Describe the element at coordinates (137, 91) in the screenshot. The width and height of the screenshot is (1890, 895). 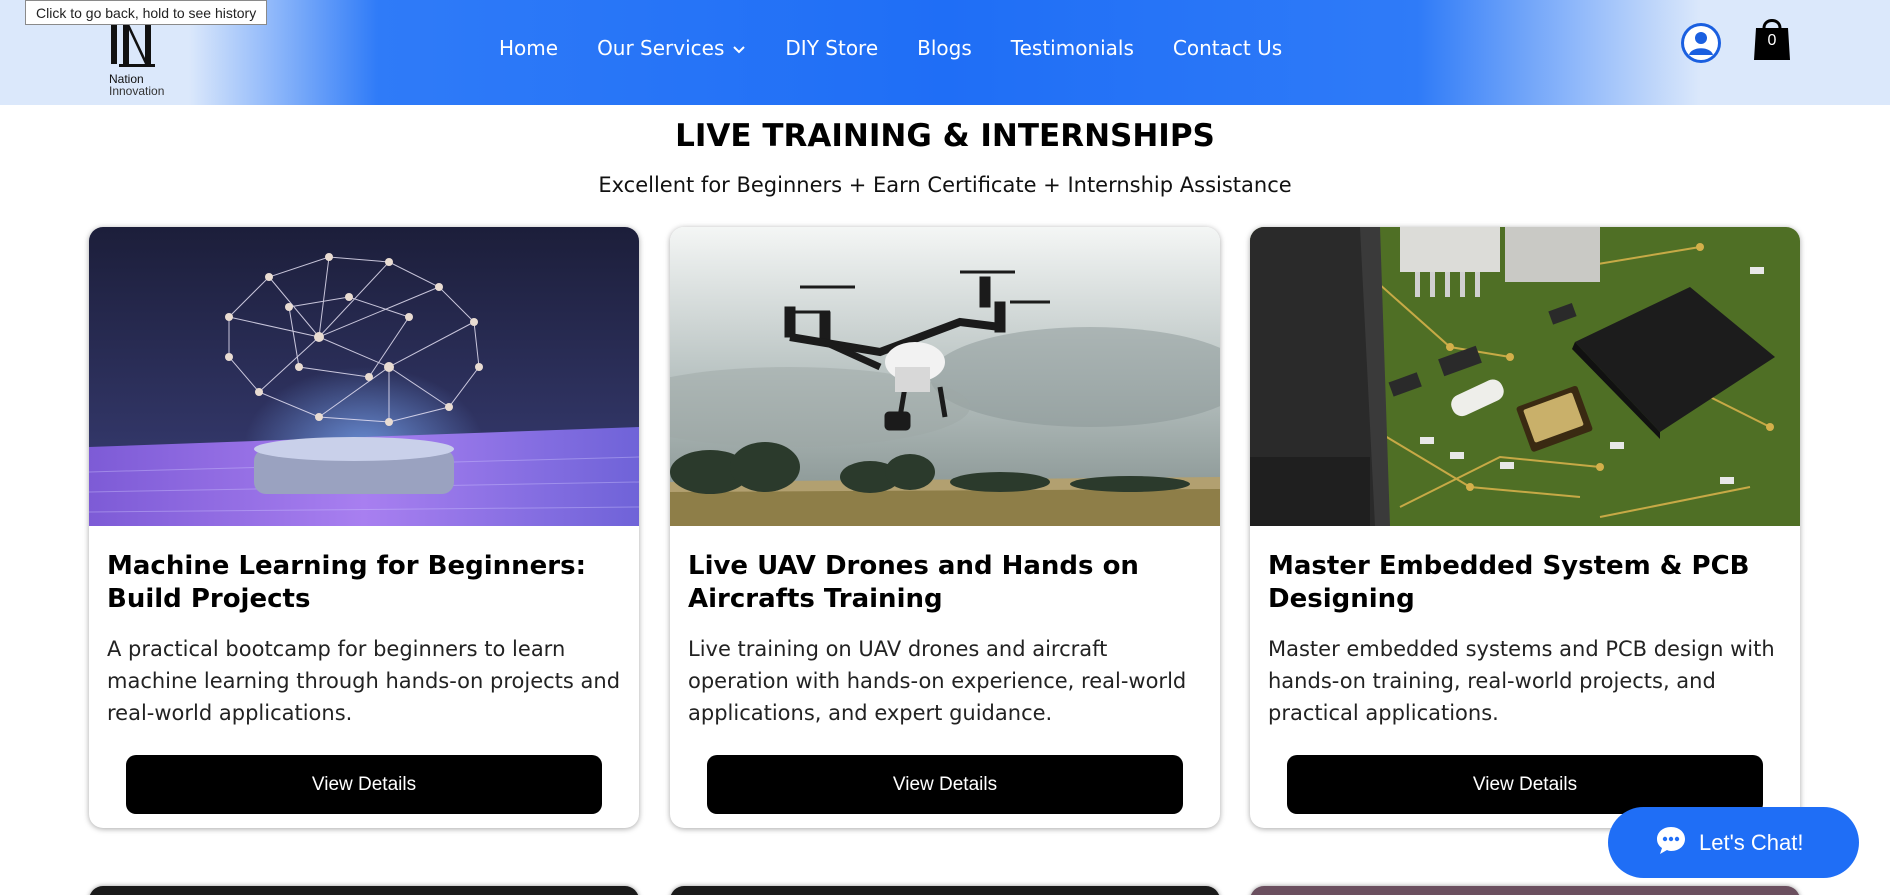
I see `logo-text-line2: Innovation` at that location.